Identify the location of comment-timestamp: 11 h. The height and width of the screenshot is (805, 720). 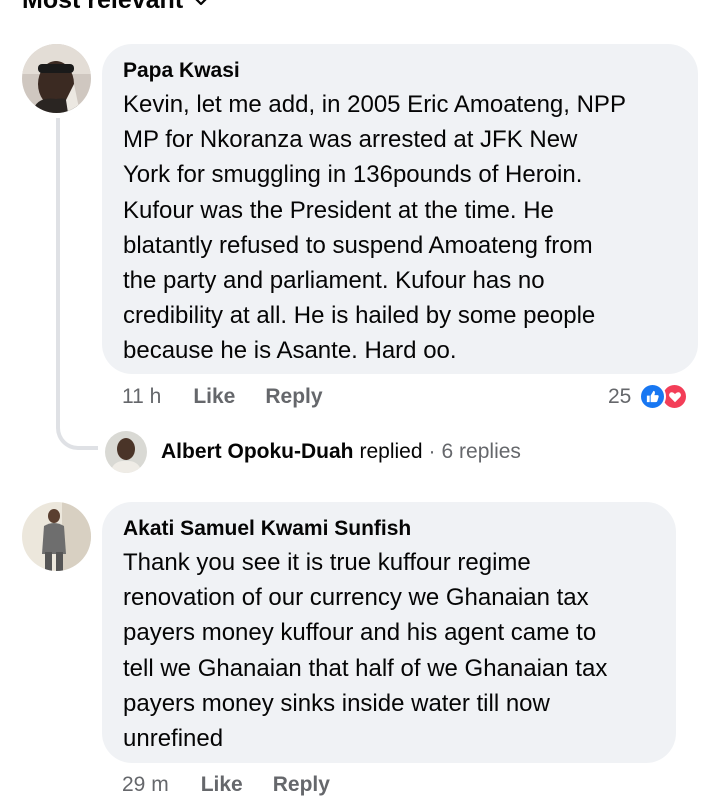
(141, 397).